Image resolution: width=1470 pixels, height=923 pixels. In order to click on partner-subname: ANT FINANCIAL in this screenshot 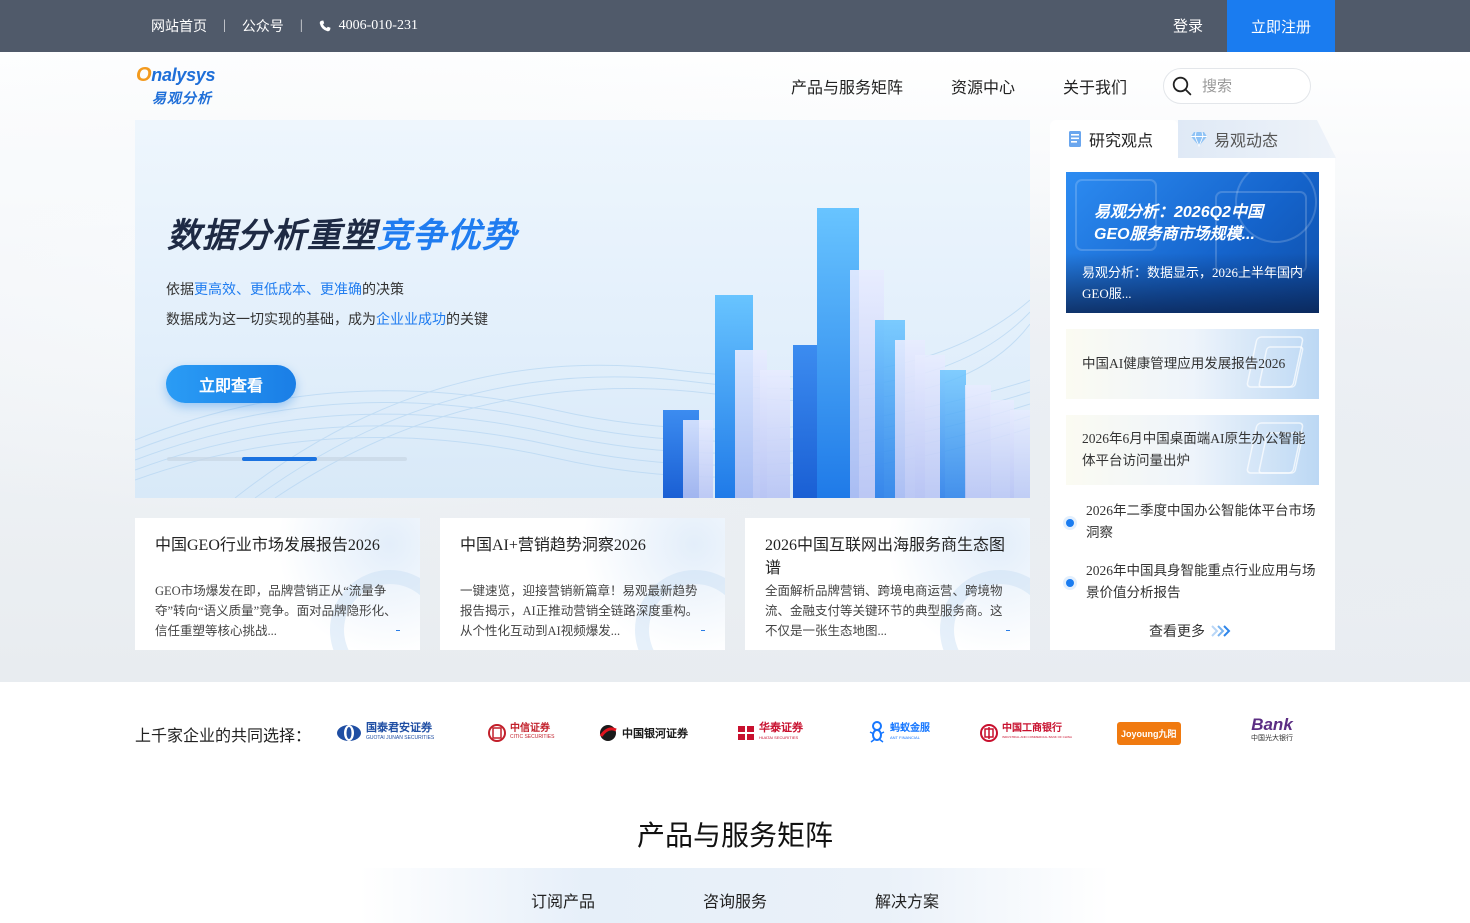, I will do `click(905, 737)`.